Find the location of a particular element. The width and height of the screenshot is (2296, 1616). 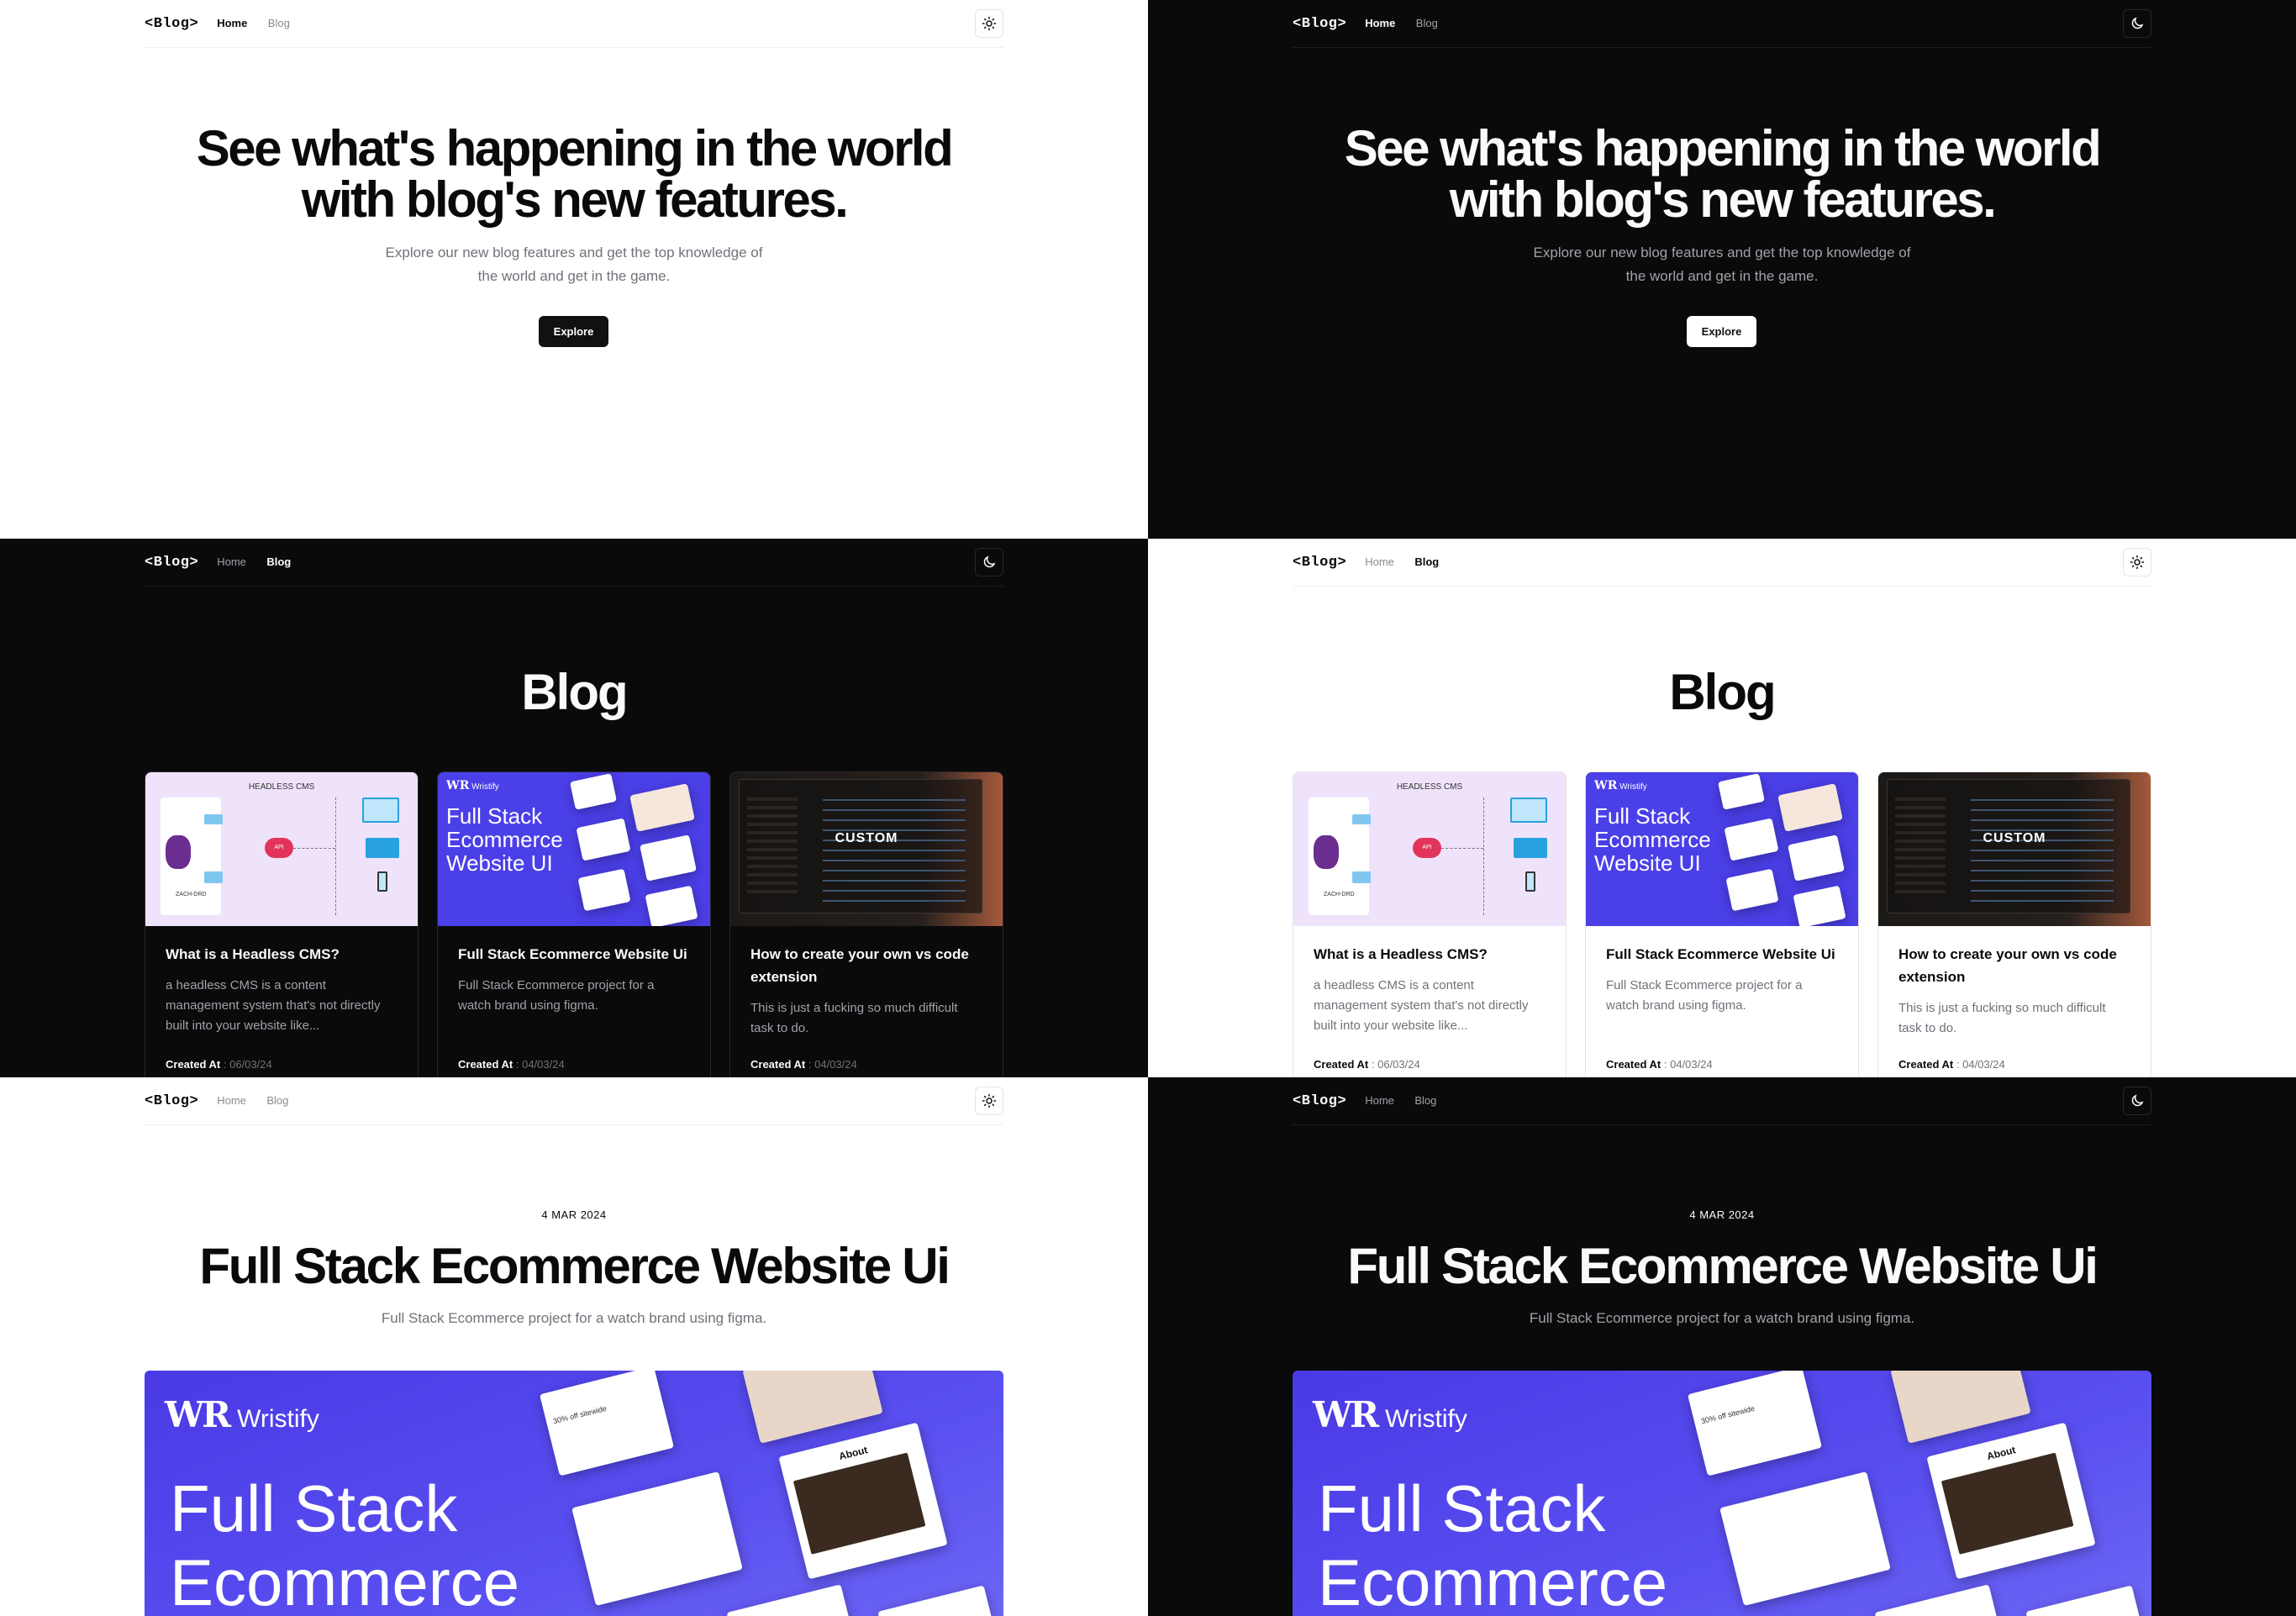

thumb-chip is located at coordinates (1361, 819).